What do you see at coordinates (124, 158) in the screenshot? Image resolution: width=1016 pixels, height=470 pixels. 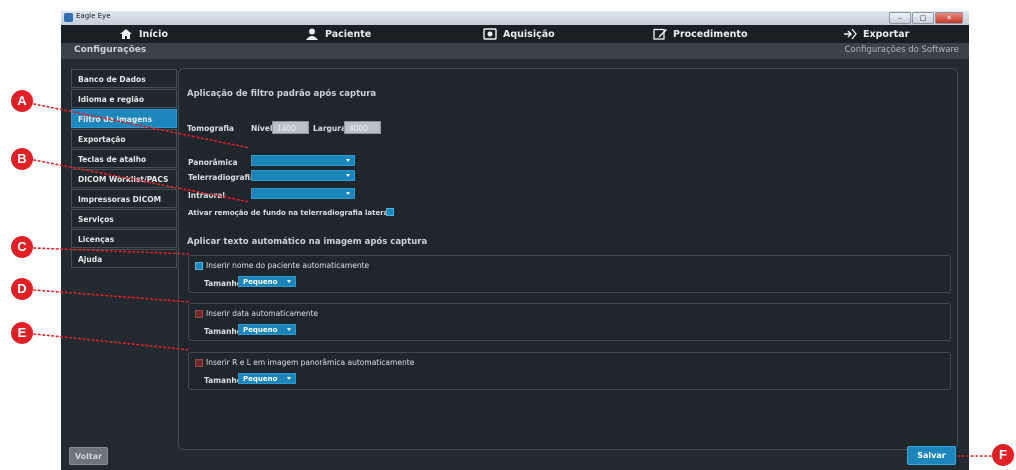 I see `sidebar-item-teclas-de-atalho: Teclas de atalho` at bounding box center [124, 158].